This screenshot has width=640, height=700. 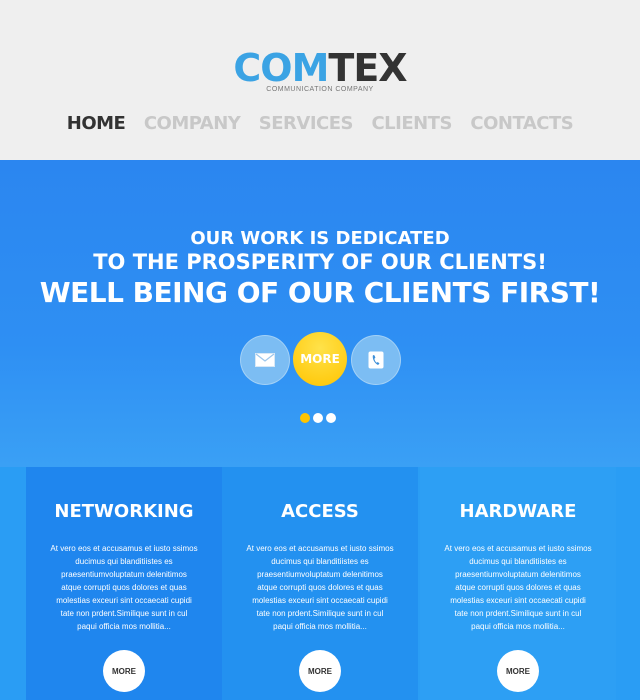 What do you see at coordinates (411, 123) in the screenshot?
I see `nav-clients: CLIENTS` at bounding box center [411, 123].